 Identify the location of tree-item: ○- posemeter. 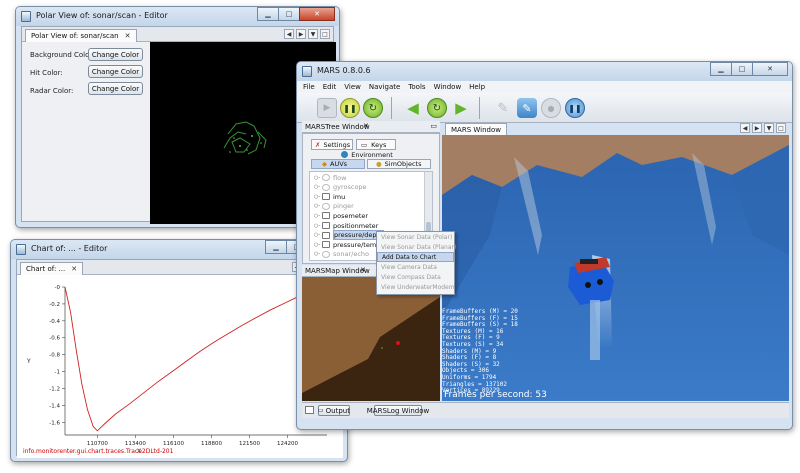
(341, 215).